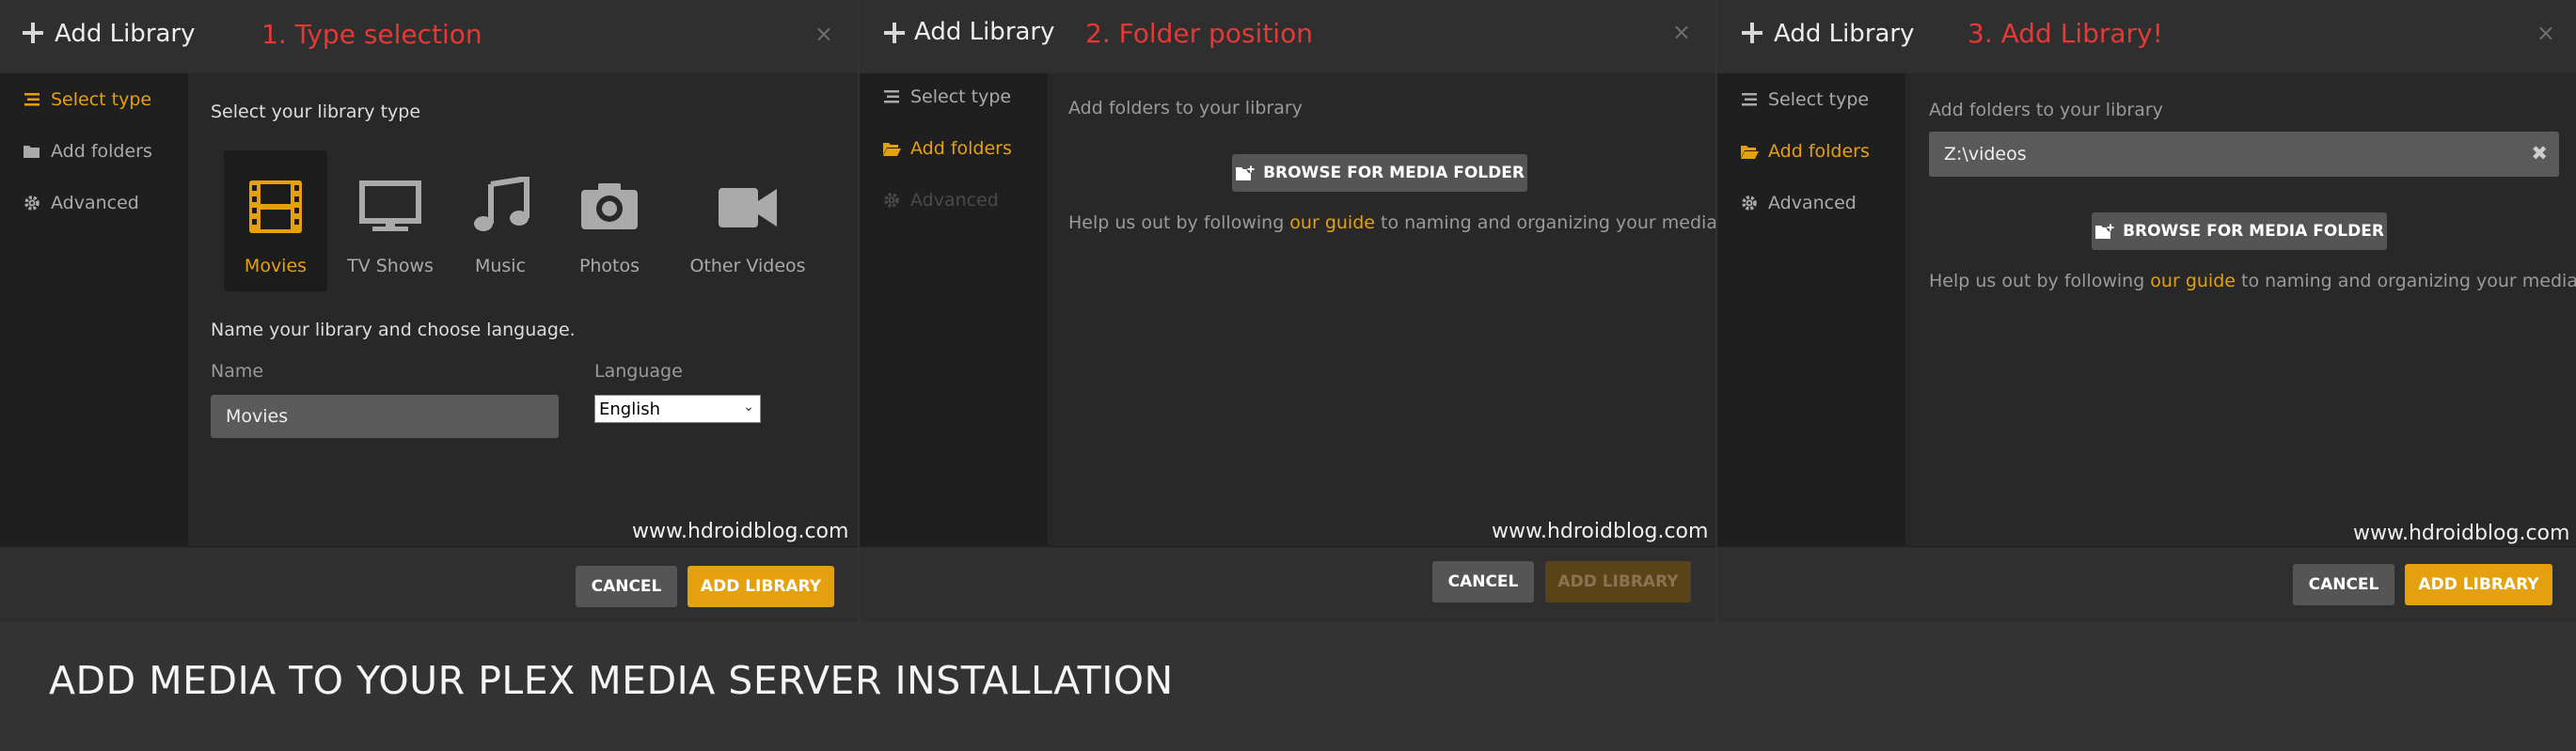  I want to click on type-option-movies: Movies, so click(275, 220).